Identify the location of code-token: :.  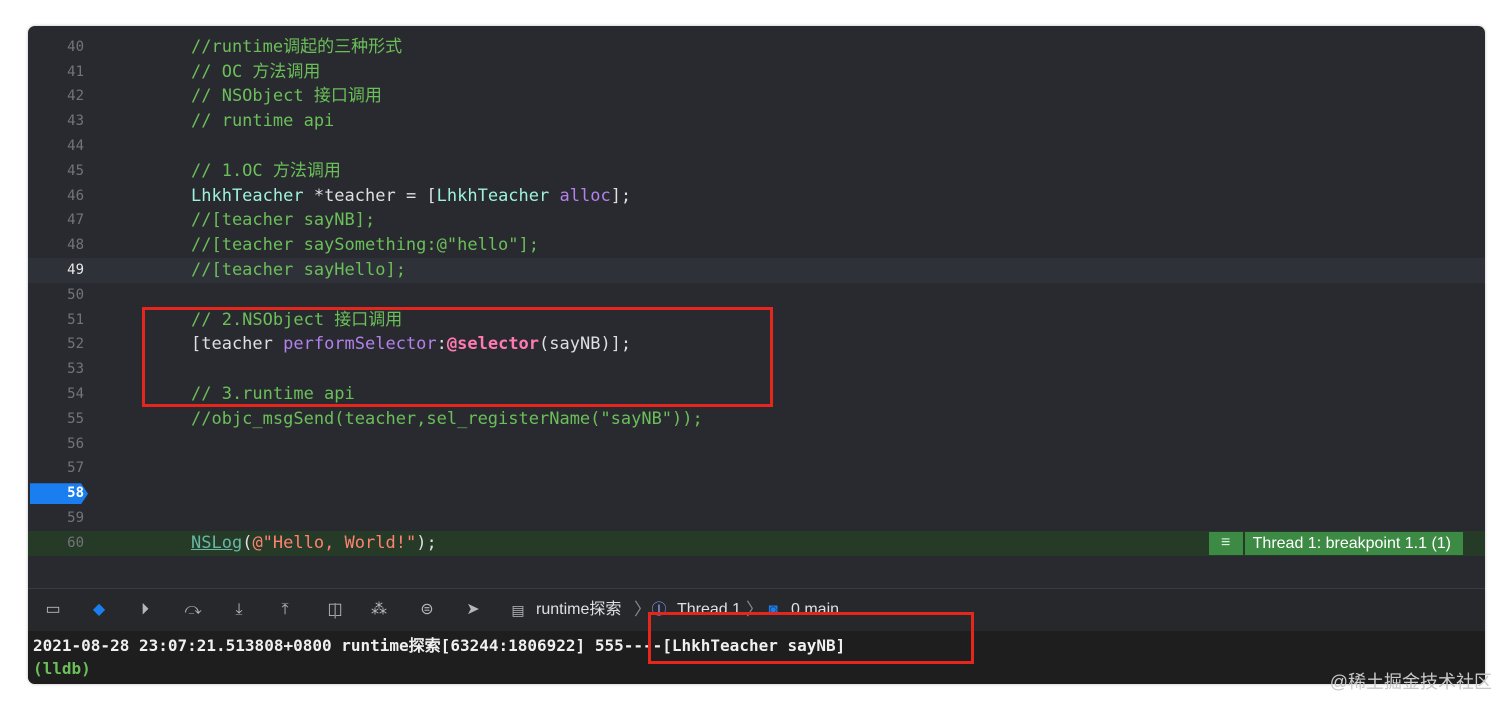
(441, 344).